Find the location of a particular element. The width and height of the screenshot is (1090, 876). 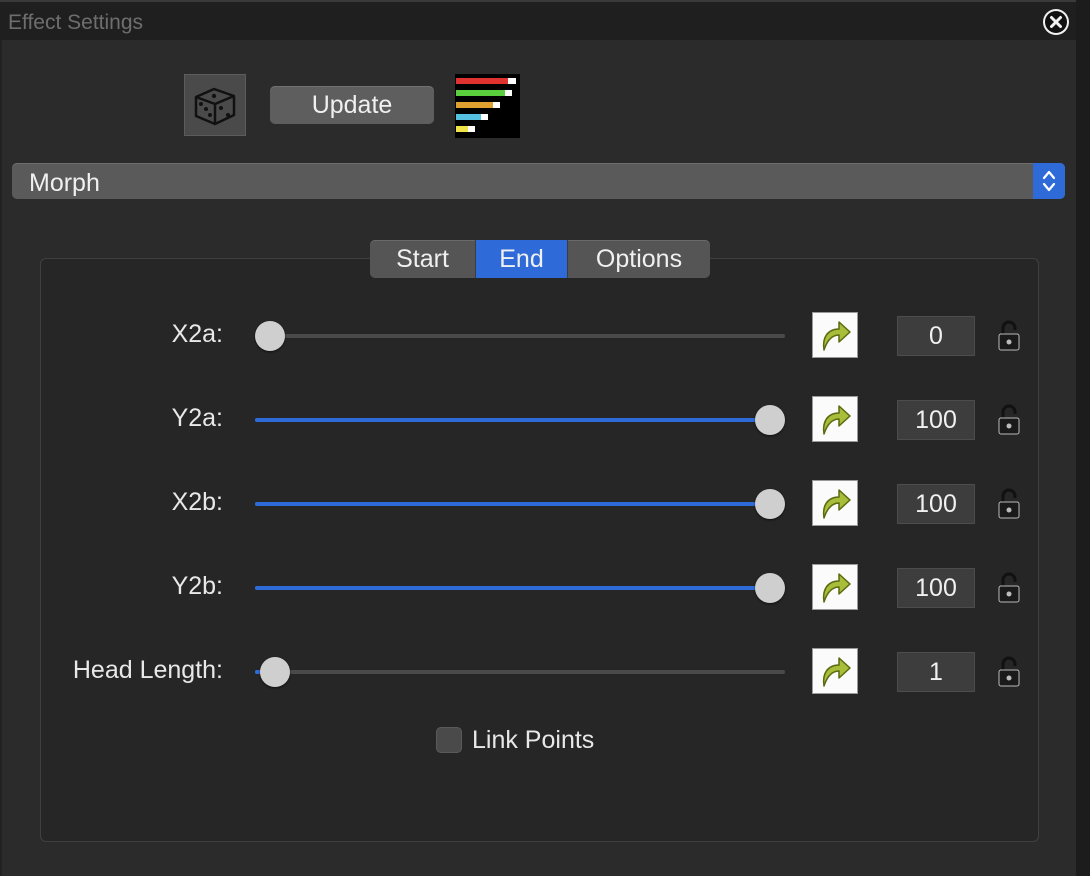

param-row-x2a: X2a: 0 is located at coordinates (540, 335).